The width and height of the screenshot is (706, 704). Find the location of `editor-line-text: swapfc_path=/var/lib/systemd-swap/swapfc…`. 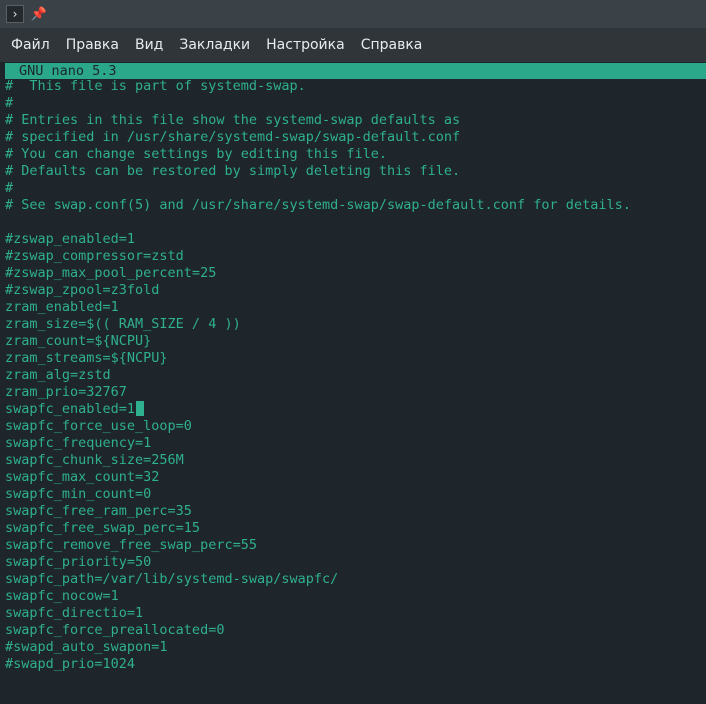

editor-line-text: swapfc_path=/var/lib/systemd-swap/swapfc… is located at coordinates (172, 579).